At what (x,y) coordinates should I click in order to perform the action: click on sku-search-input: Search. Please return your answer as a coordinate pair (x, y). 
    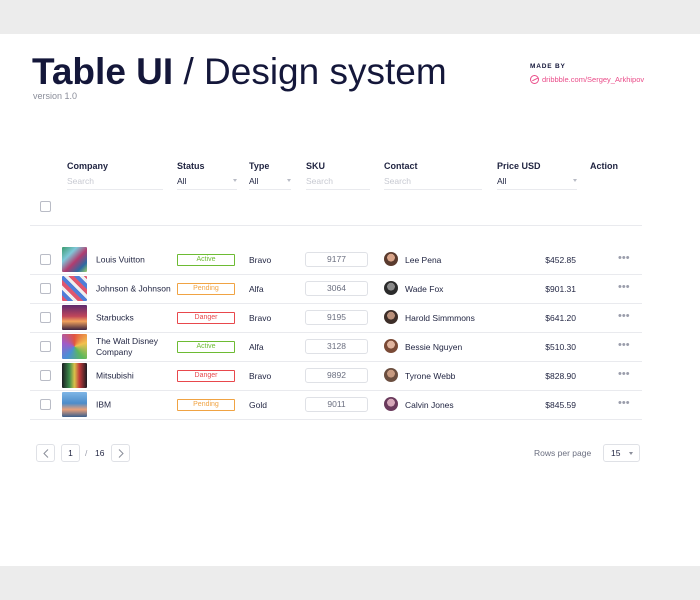
    Looking at the image, I should click on (338, 183).